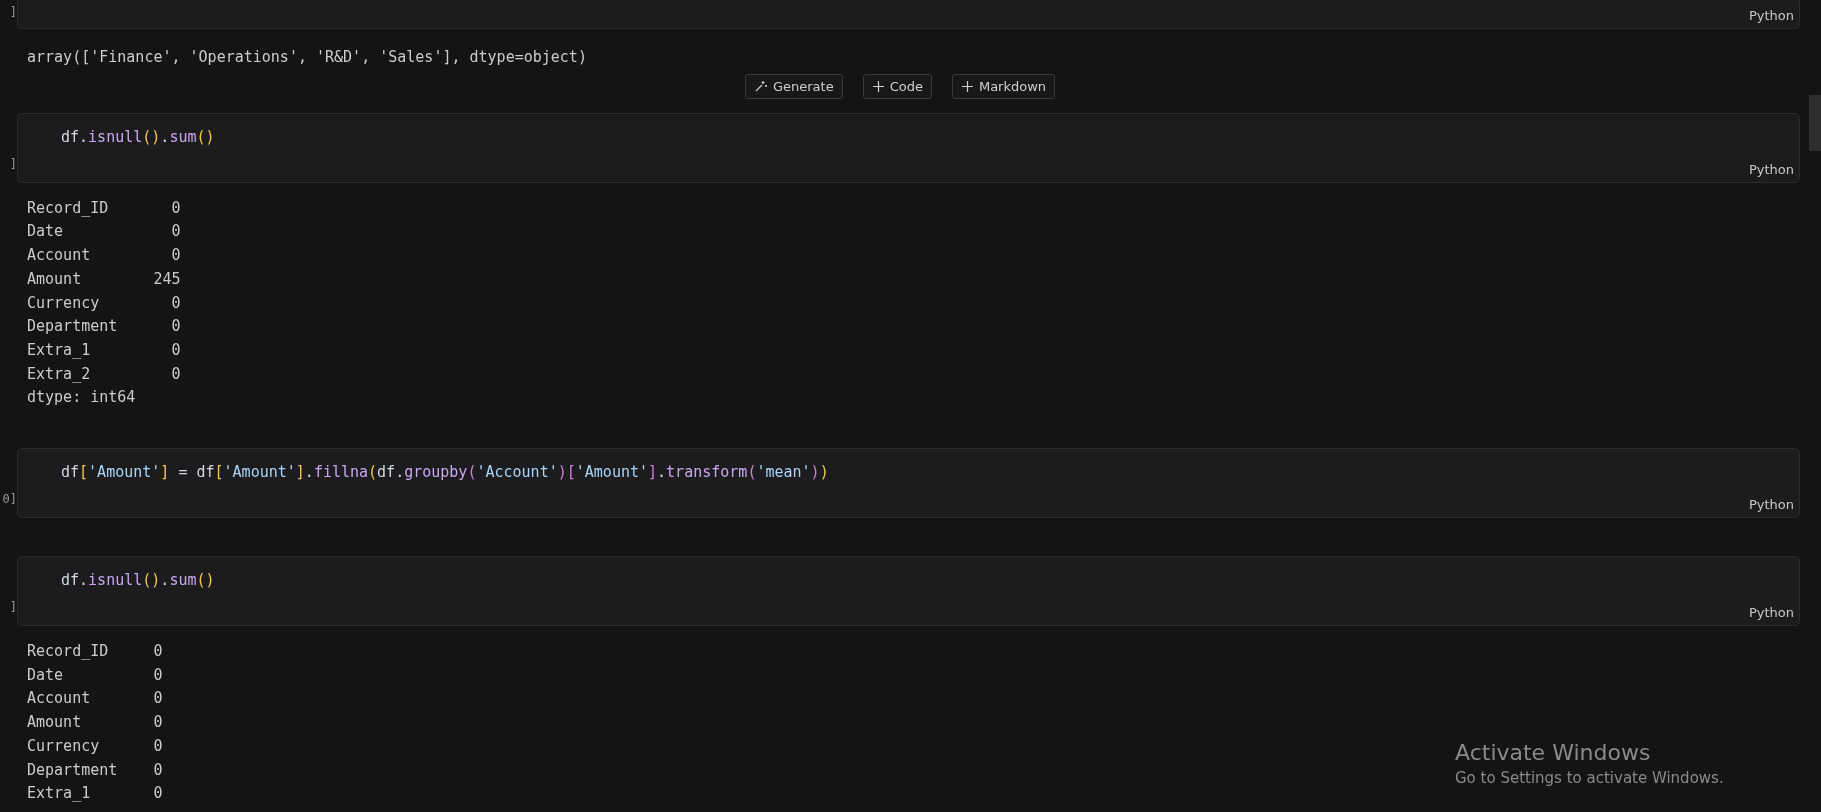  What do you see at coordinates (897, 86) in the screenshot?
I see `add-cell-button: Code` at bounding box center [897, 86].